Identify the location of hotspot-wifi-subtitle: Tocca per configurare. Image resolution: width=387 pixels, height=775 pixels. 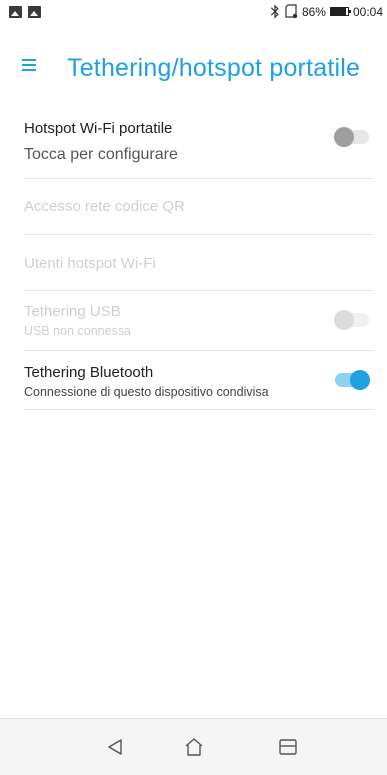
(101, 154).